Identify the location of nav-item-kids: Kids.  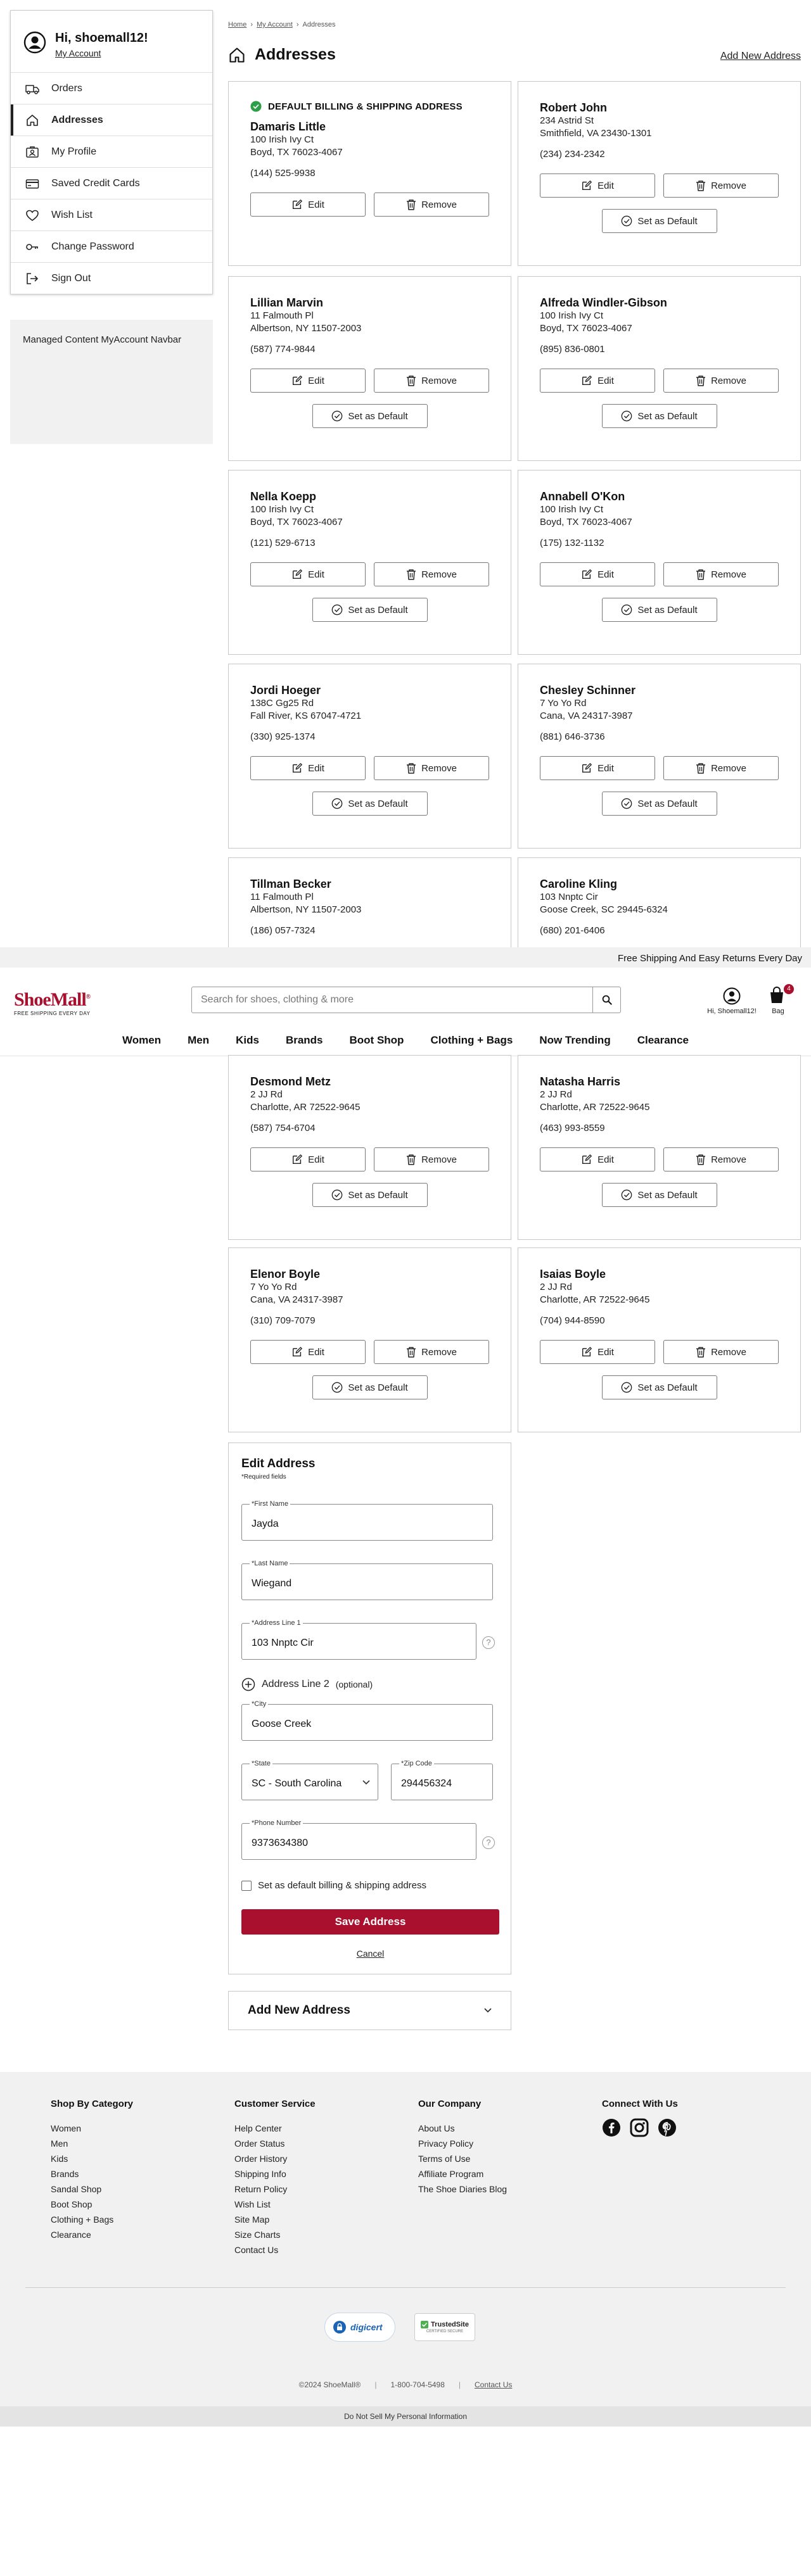
(247, 1040).